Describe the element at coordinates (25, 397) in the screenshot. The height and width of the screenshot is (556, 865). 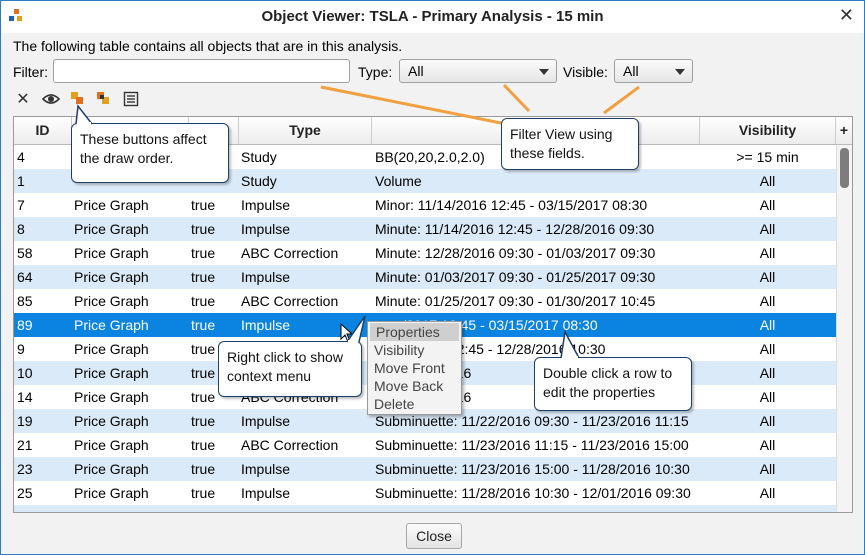
I see `cell-id: 14` at that location.